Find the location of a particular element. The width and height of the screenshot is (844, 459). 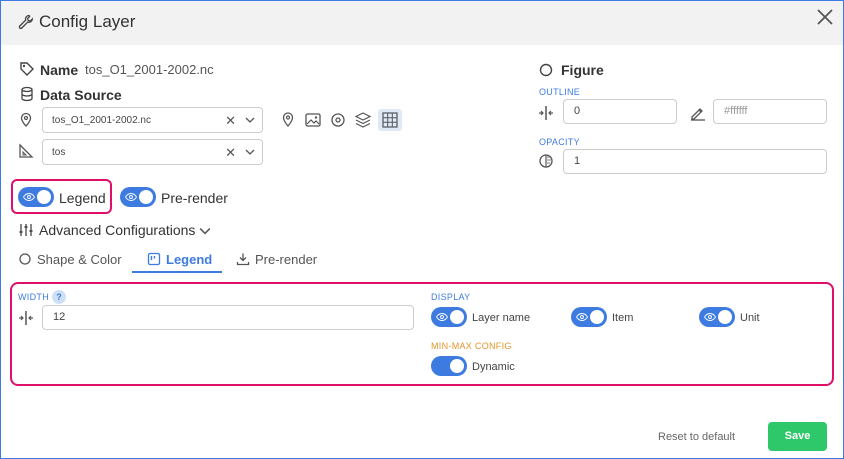

prerender-toggle-label: Pre-render is located at coordinates (194, 198).